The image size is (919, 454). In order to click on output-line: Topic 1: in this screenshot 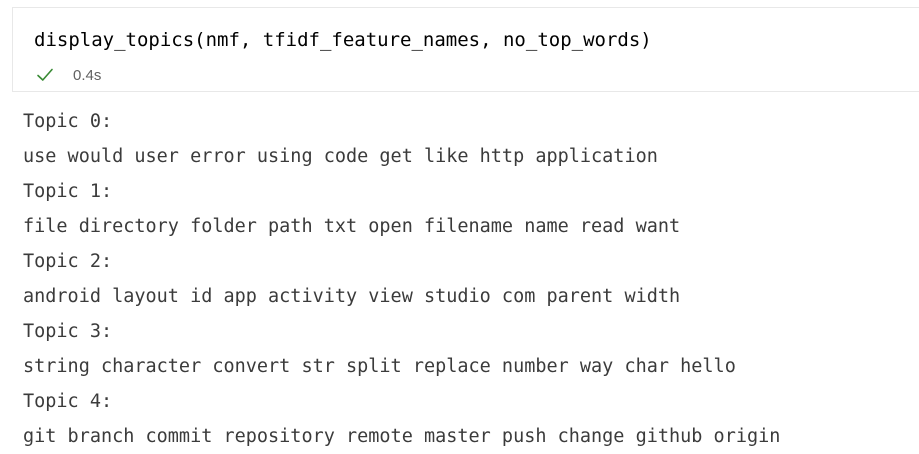, I will do `click(68, 191)`.